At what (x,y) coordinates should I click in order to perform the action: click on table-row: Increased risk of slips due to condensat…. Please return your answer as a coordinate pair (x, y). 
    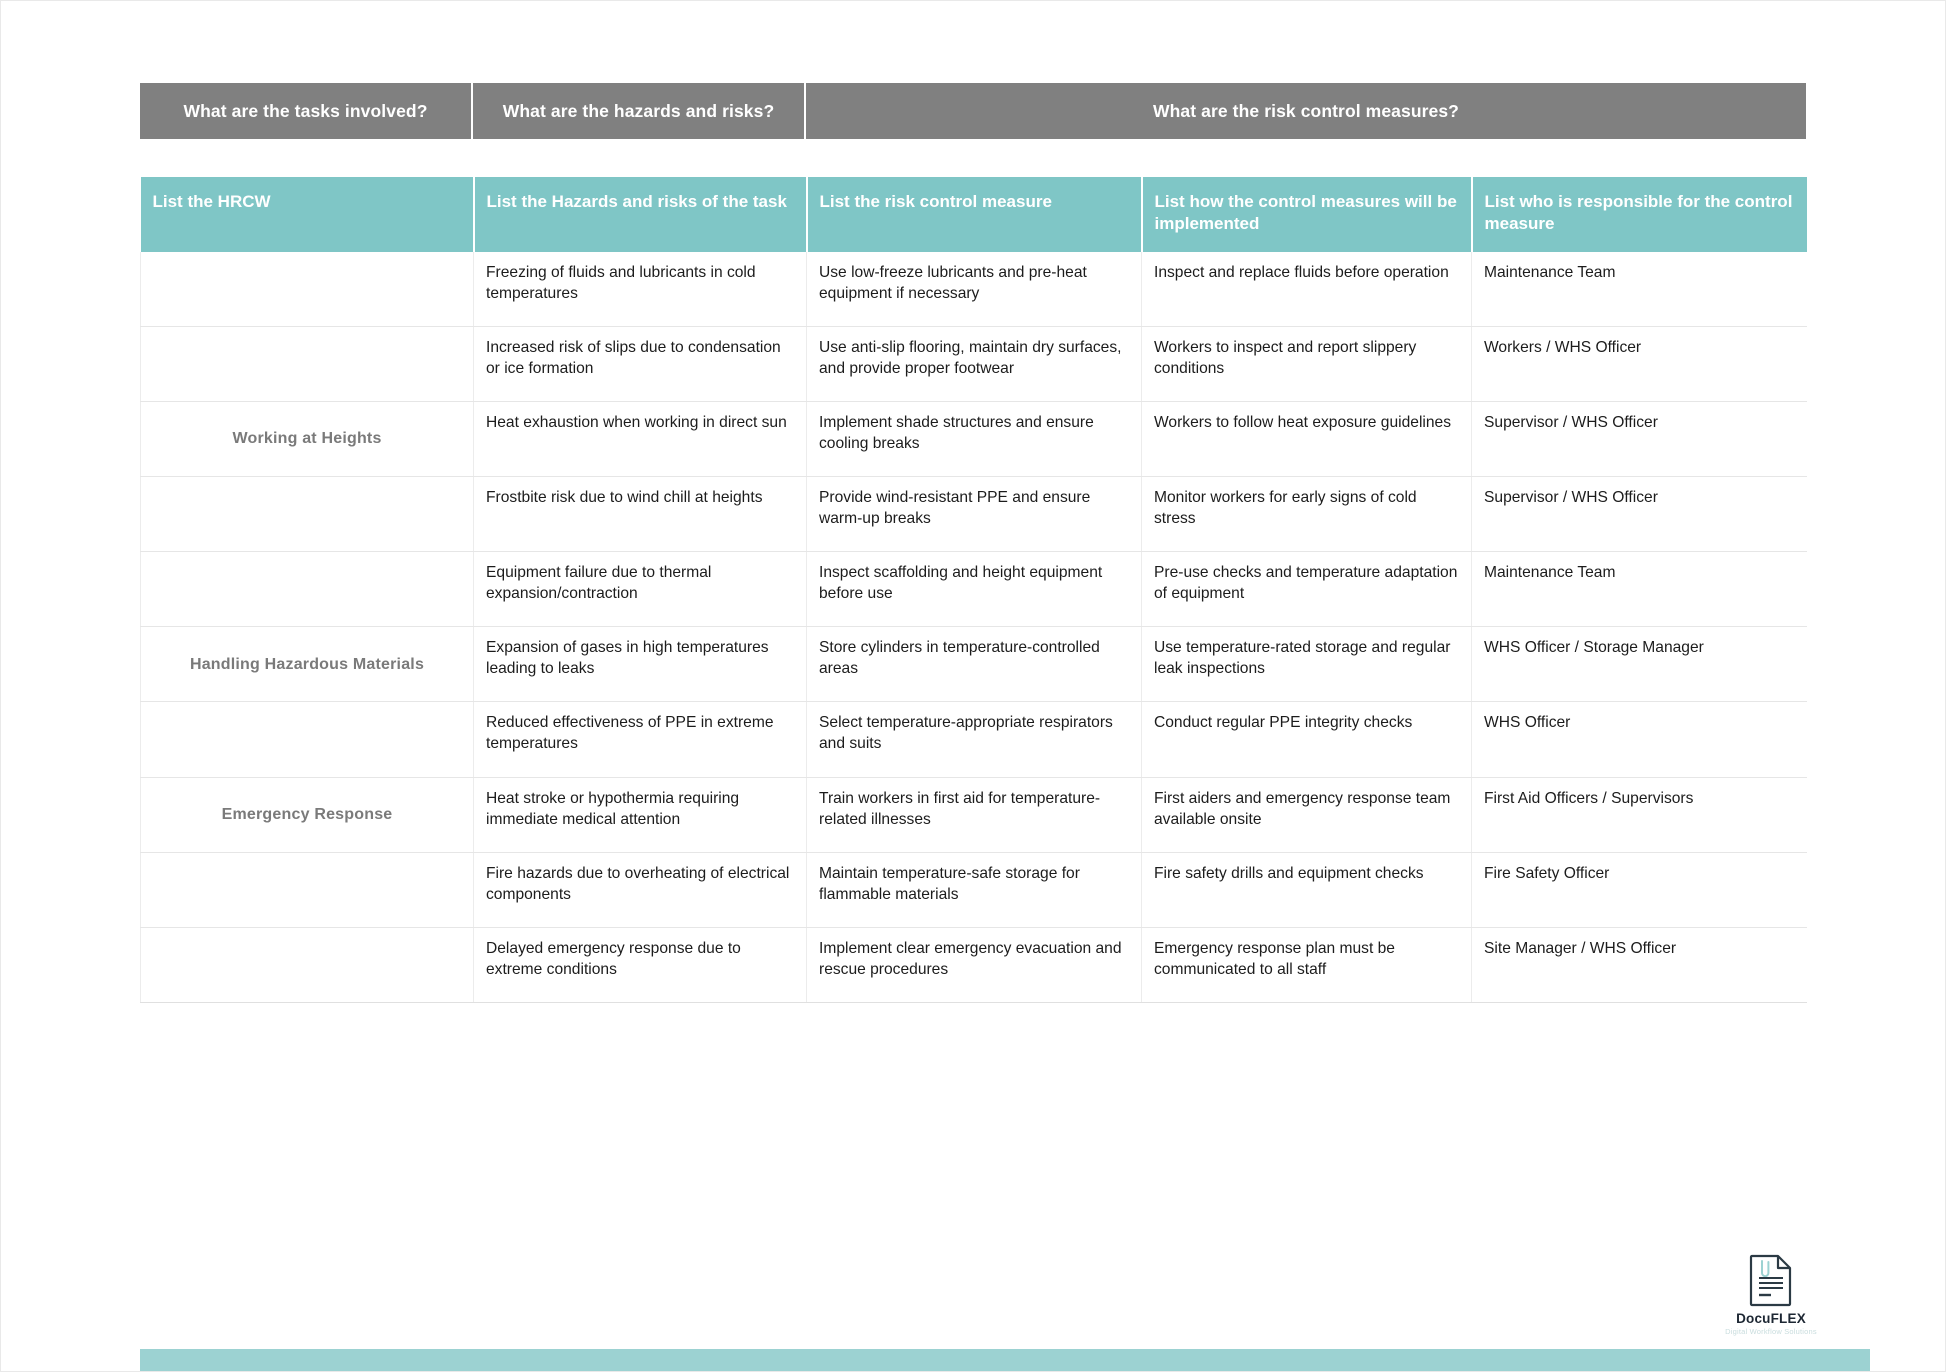
    Looking at the image, I should click on (973, 364).